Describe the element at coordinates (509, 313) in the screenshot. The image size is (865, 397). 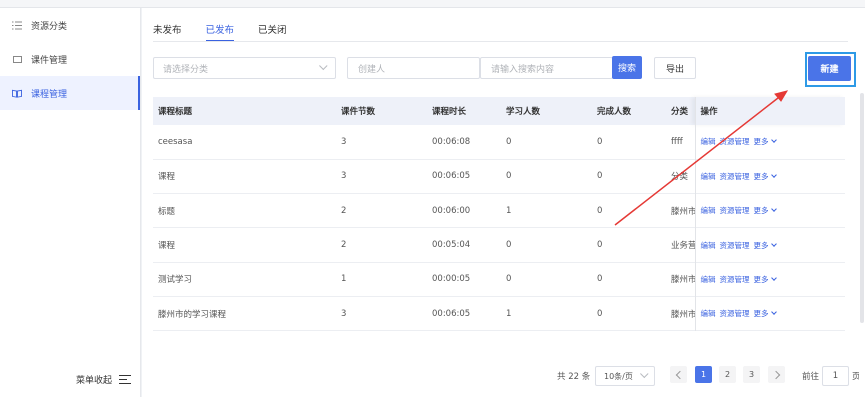
I see `cell-learners: 1` at that location.